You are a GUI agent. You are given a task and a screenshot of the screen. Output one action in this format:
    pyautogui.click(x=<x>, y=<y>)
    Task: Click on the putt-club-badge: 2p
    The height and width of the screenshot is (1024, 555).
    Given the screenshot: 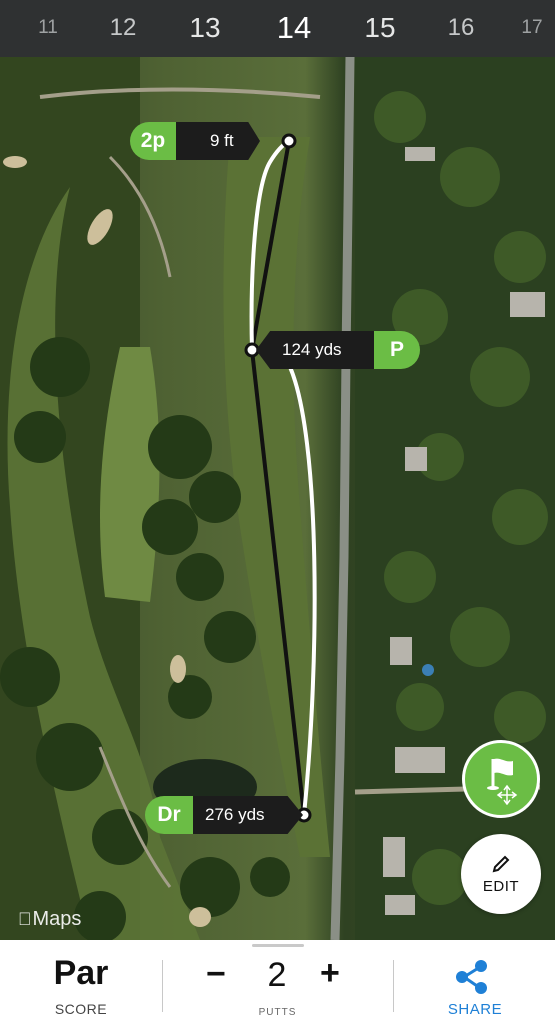 What is the action you would take?
    pyautogui.click(x=153, y=141)
    